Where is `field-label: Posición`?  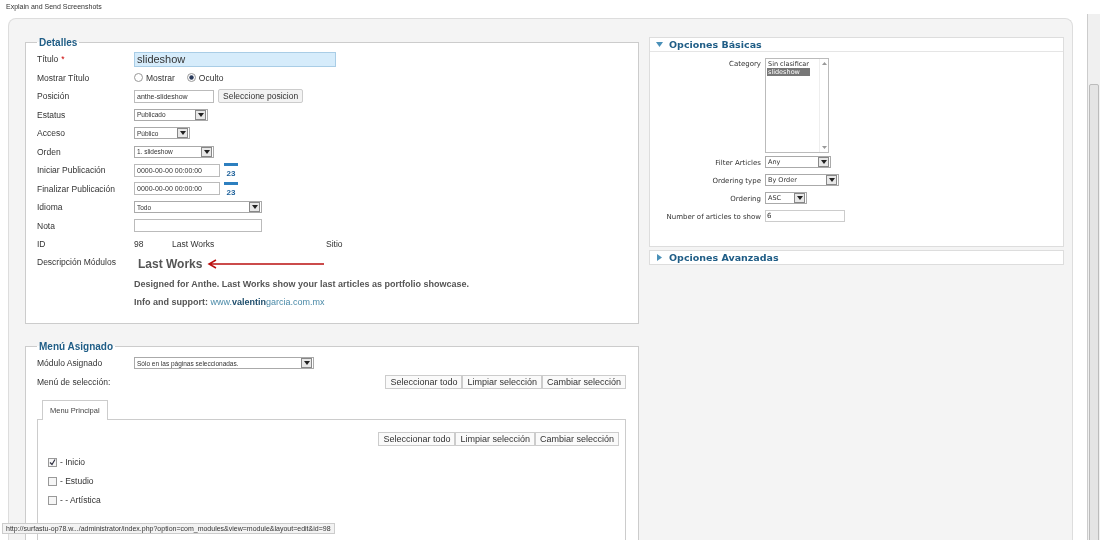
field-label: Posición is located at coordinates (54, 96).